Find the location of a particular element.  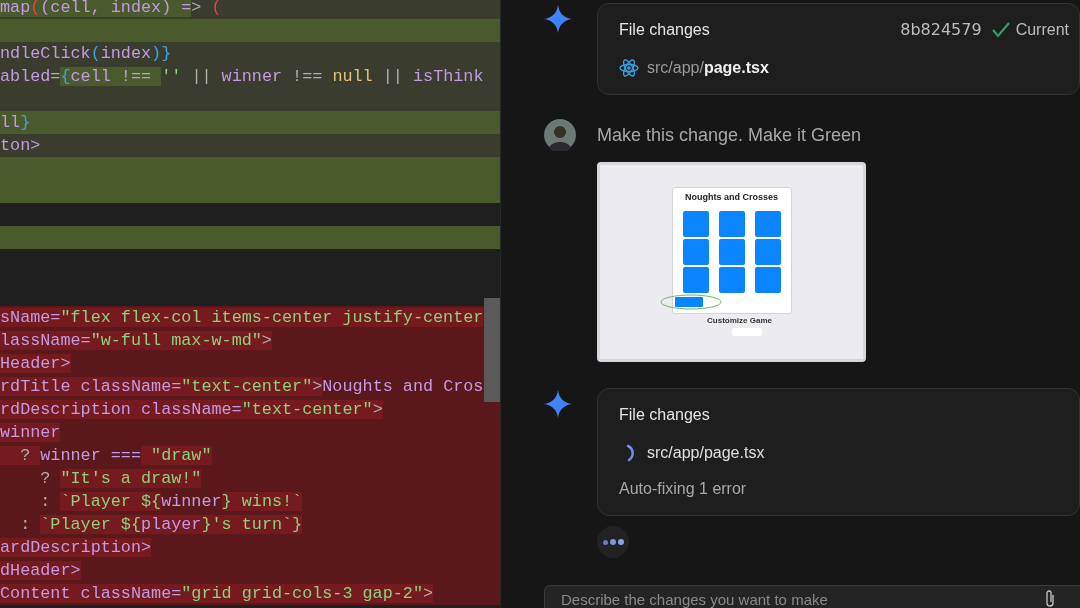

user-message: Make this change. Make it Green is located at coordinates (730, 135).